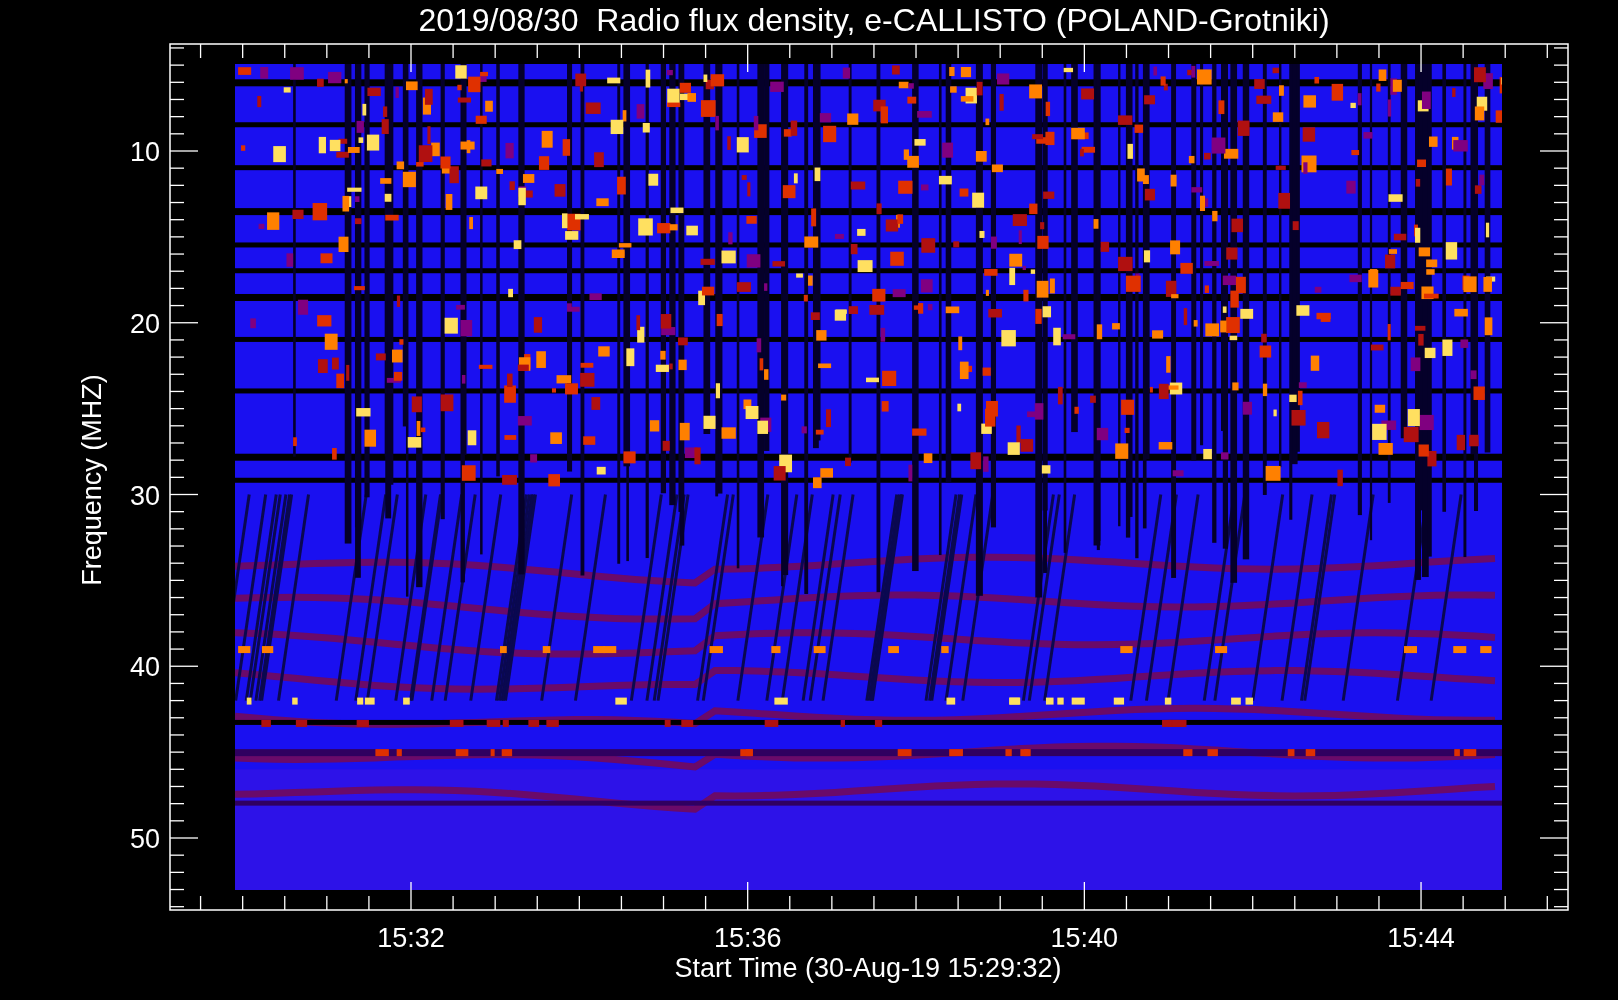  What do you see at coordinates (874, 20) in the screenshot?
I see `plot-title: 2019/08/30 Radio flux density, e-CALLISTO (POLAND-Grotniki)` at bounding box center [874, 20].